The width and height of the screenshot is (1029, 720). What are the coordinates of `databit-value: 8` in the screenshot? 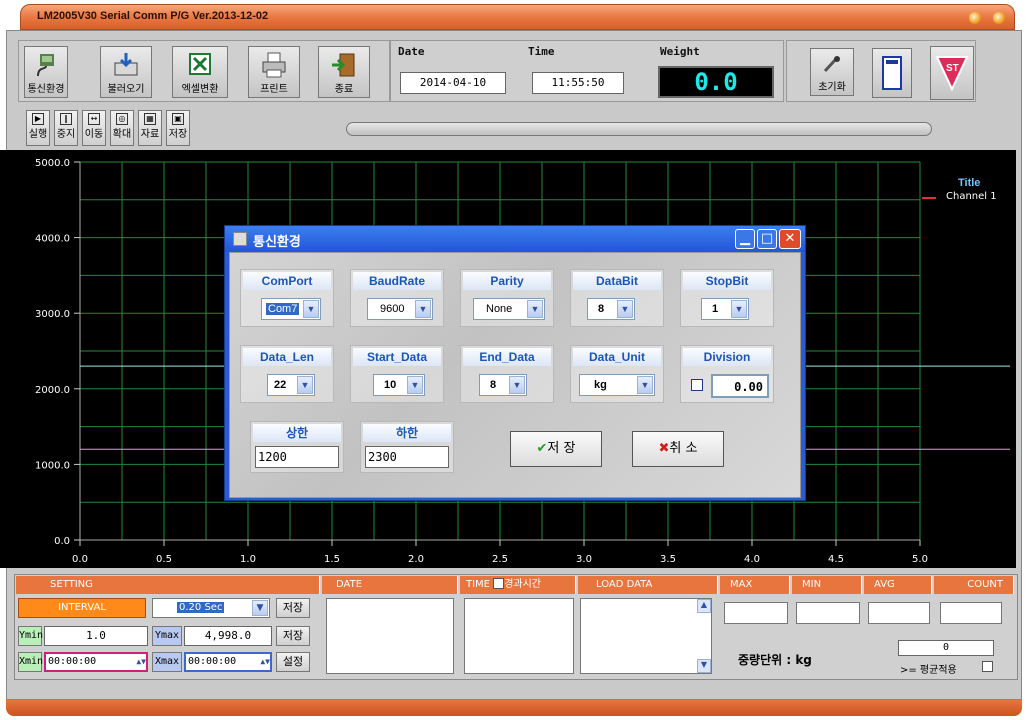 It's located at (601, 309).